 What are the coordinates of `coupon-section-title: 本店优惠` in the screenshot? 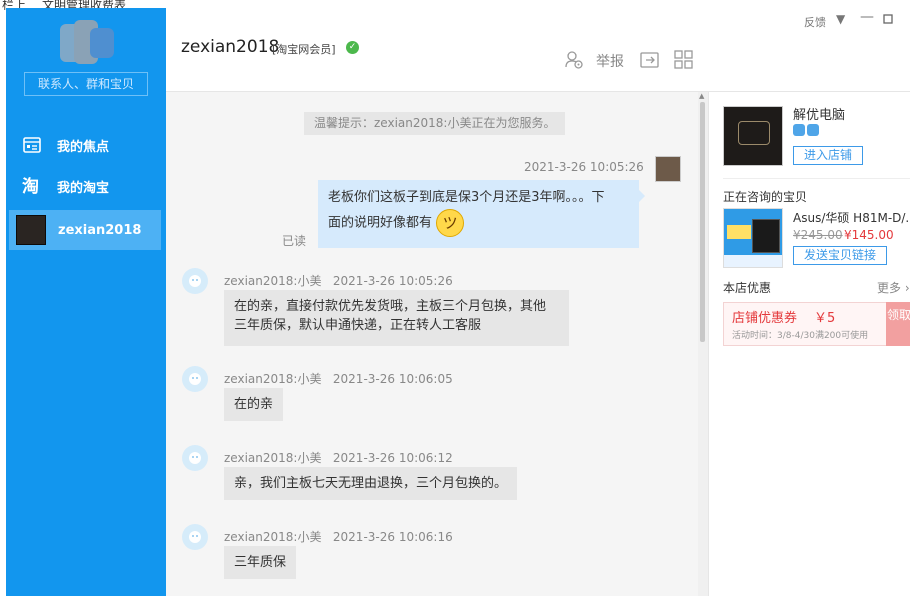 It's located at (747, 288).